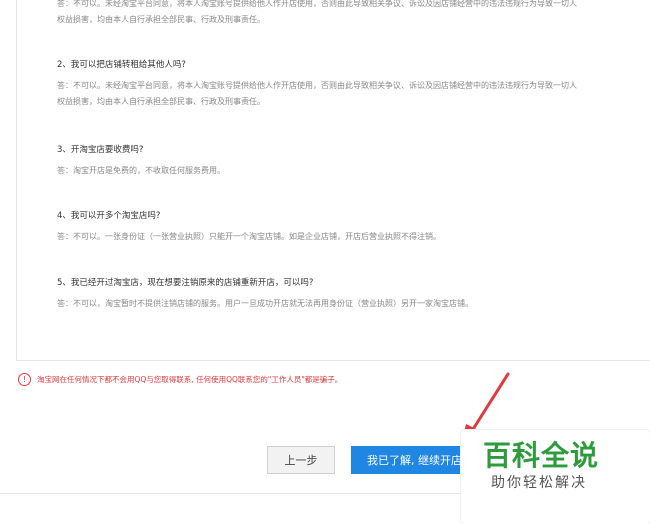 Image resolution: width=650 pixels, height=524 pixels. What do you see at coordinates (185, 283) in the screenshot?
I see `faq-question-5: 5、我已经开过淘宝店，现在想要注销原来的店铺重新开店，可以吗?` at bounding box center [185, 283].